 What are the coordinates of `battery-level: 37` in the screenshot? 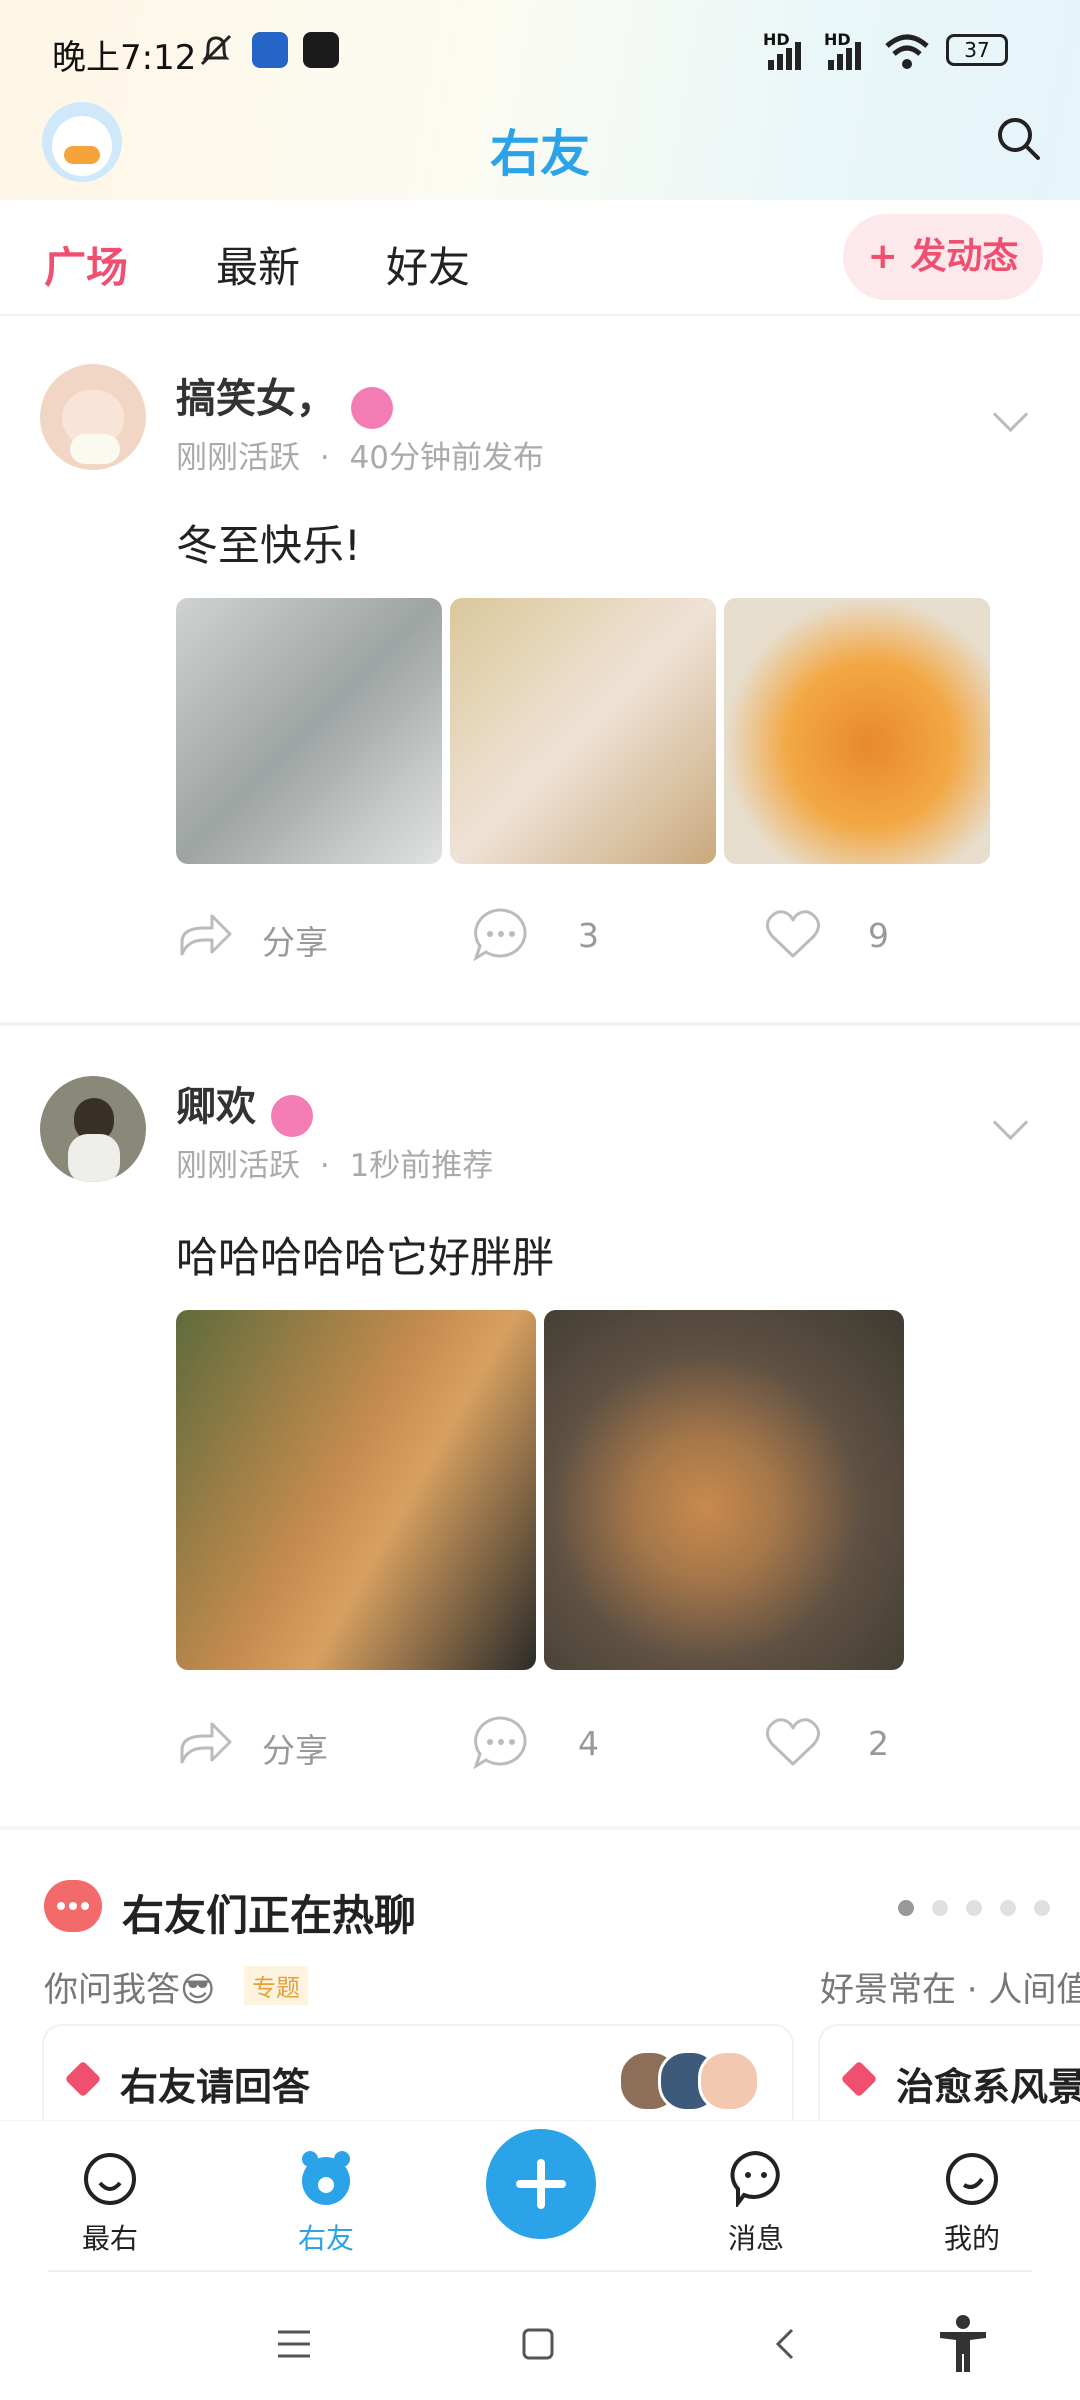 It's located at (977, 50).